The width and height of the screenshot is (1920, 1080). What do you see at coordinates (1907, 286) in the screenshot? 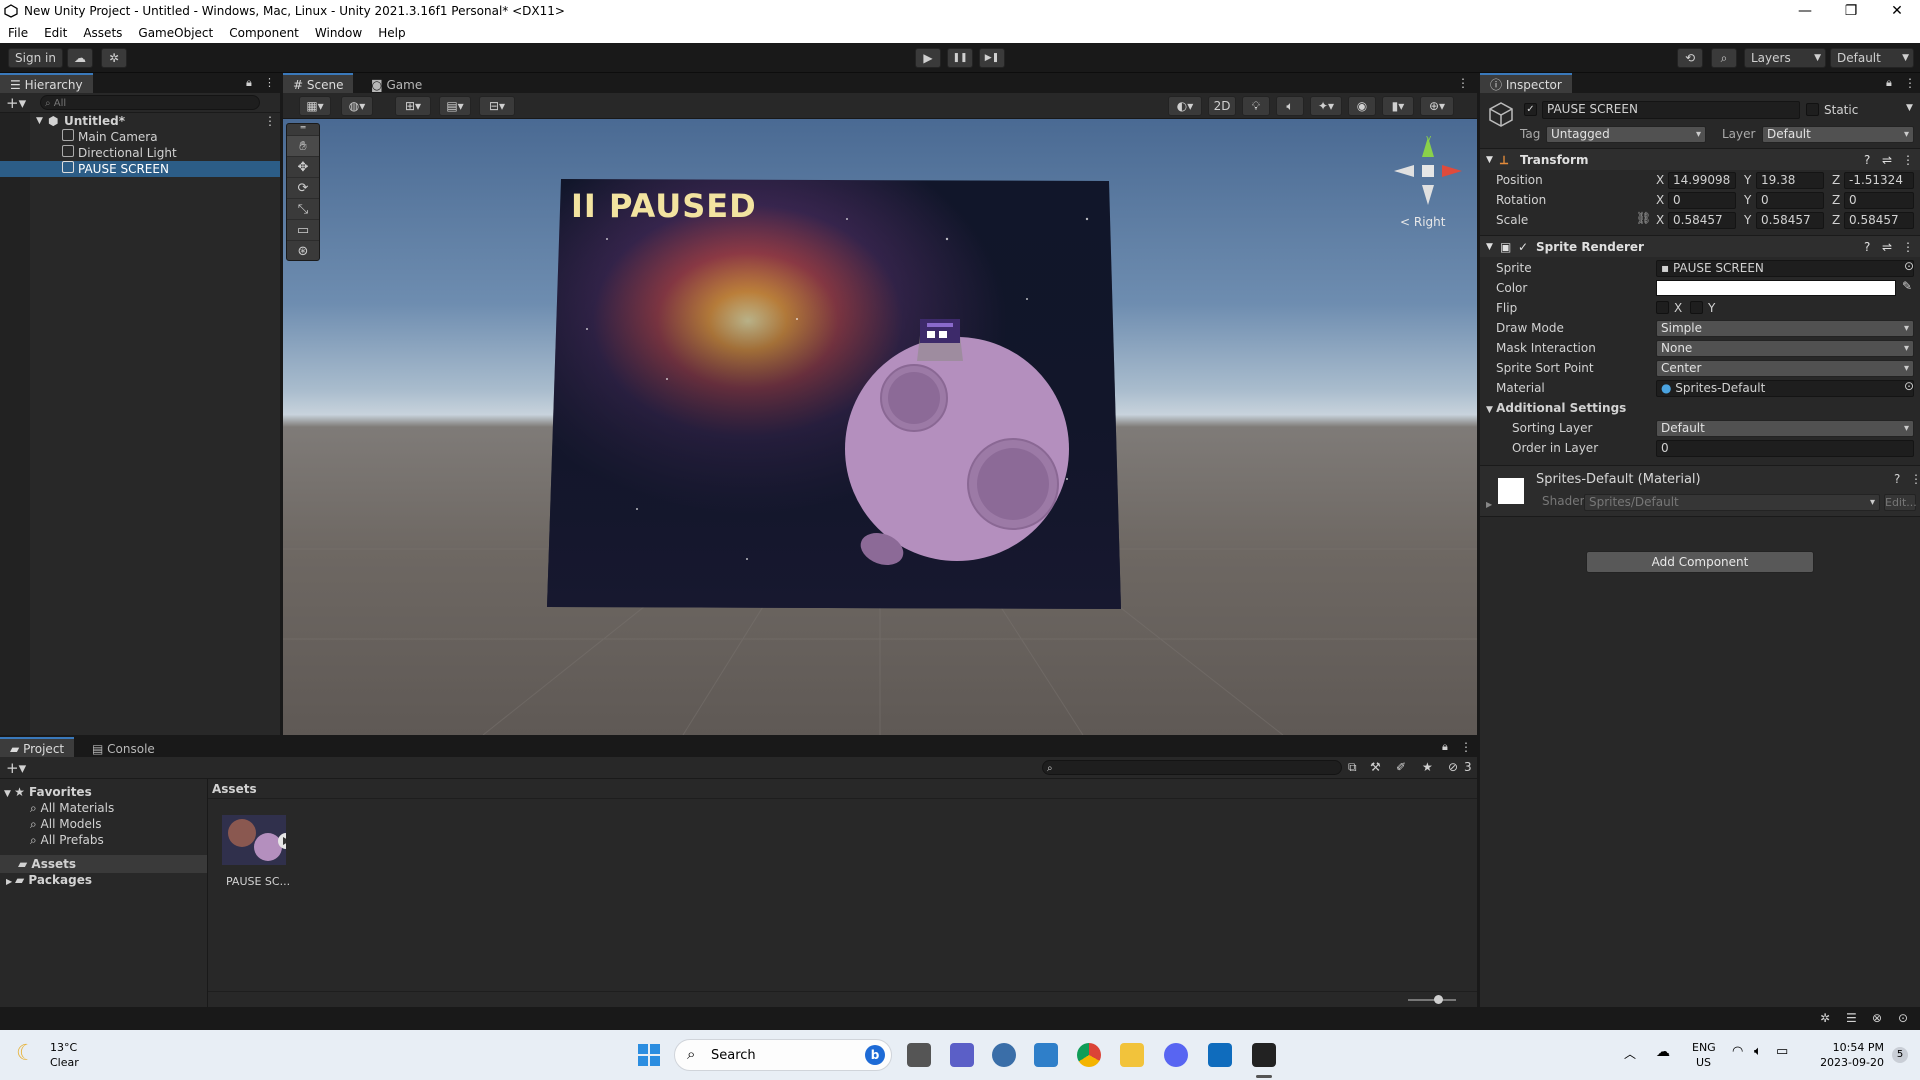
I see `eyedropper-icon: ✎` at bounding box center [1907, 286].